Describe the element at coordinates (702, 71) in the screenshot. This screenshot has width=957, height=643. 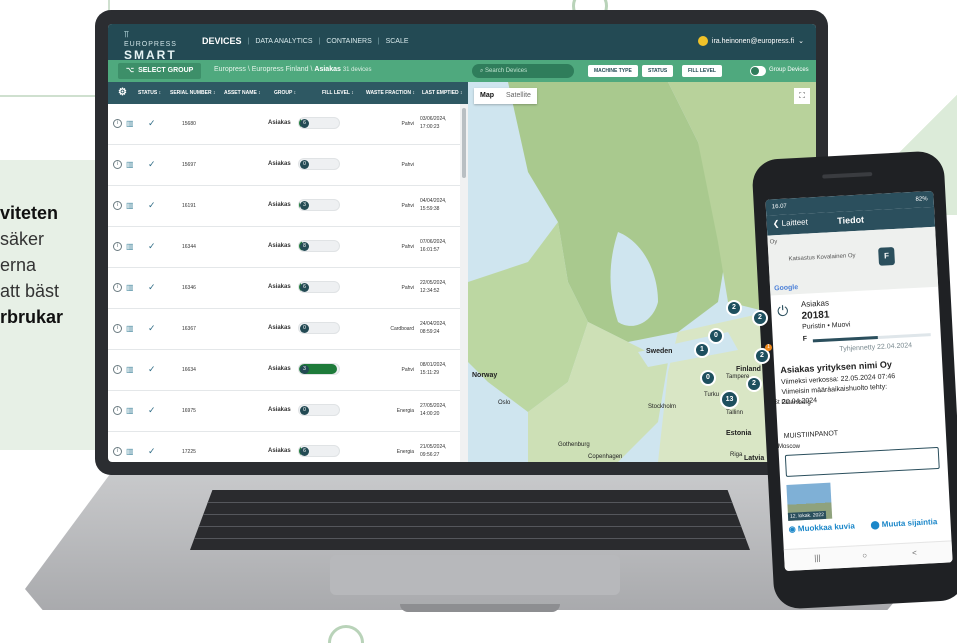
I see `fill-level-filter: FILL LEVEL` at that location.